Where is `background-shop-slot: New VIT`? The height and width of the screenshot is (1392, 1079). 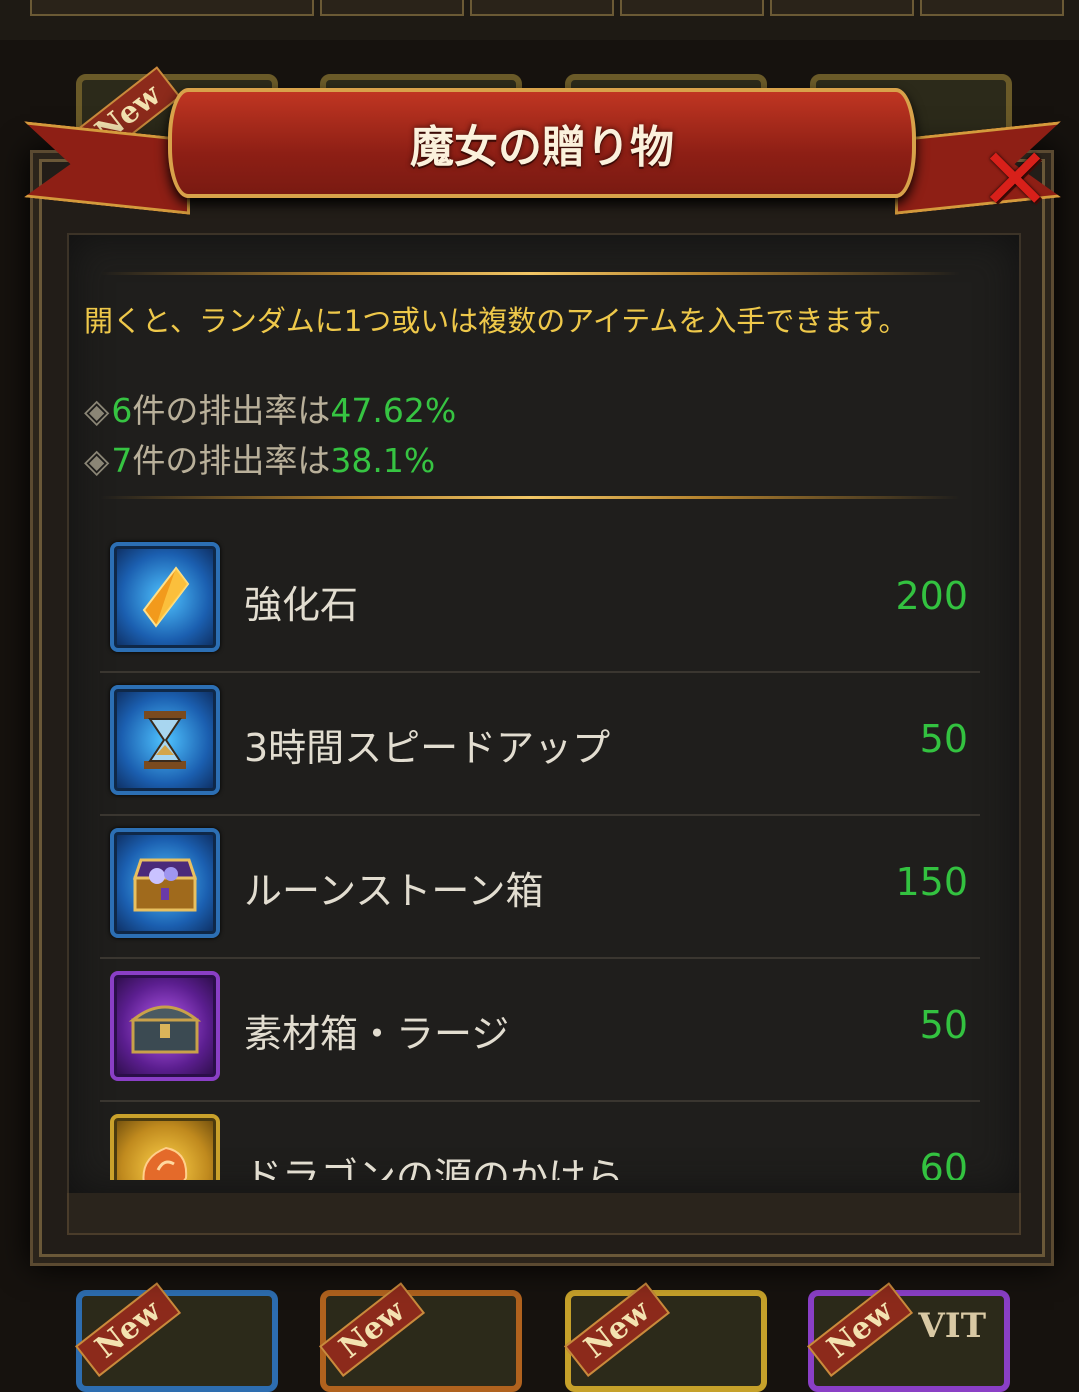 background-shop-slot: New VIT is located at coordinates (908, 1337).